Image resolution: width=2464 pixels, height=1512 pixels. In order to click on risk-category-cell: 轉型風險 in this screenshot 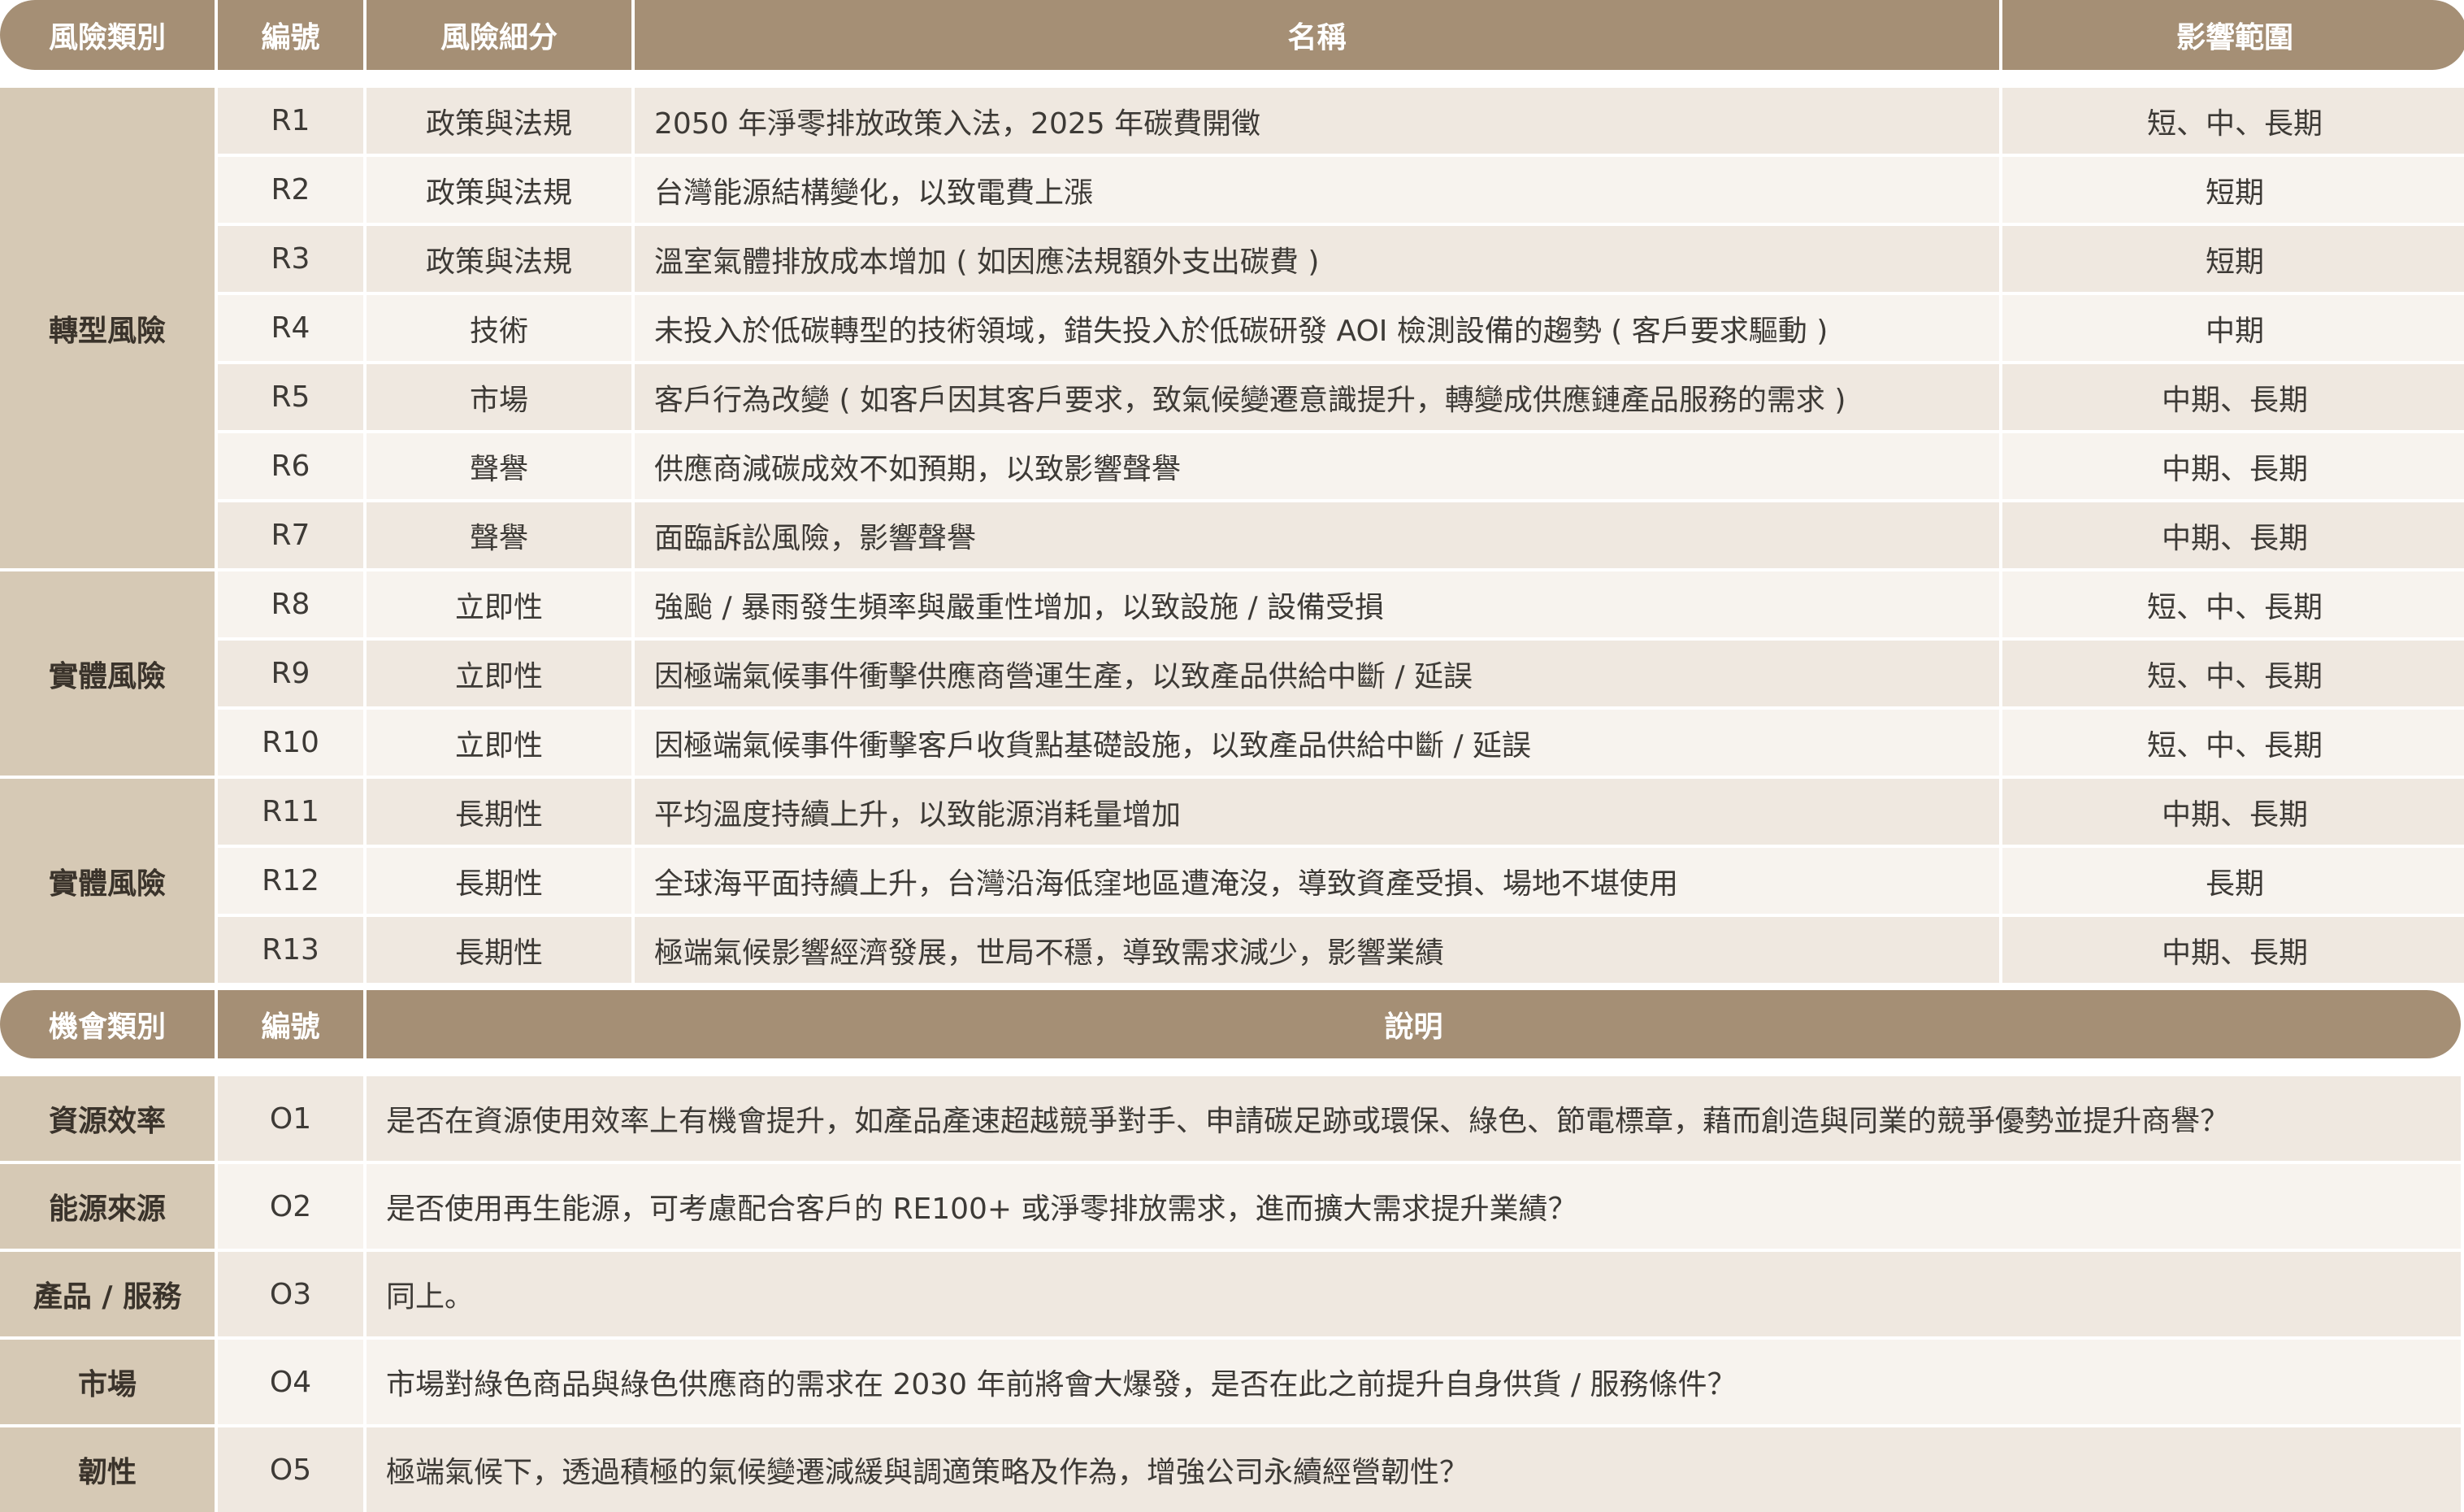, I will do `click(108, 328)`.